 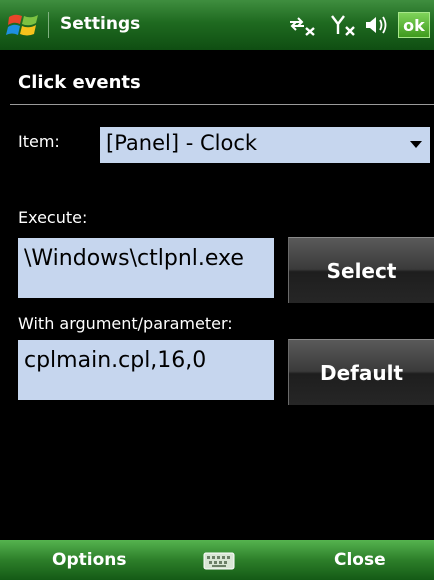 What do you see at coordinates (361, 270) in the screenshot?
I see `select-button: Select` at bounding box center [361, 270].